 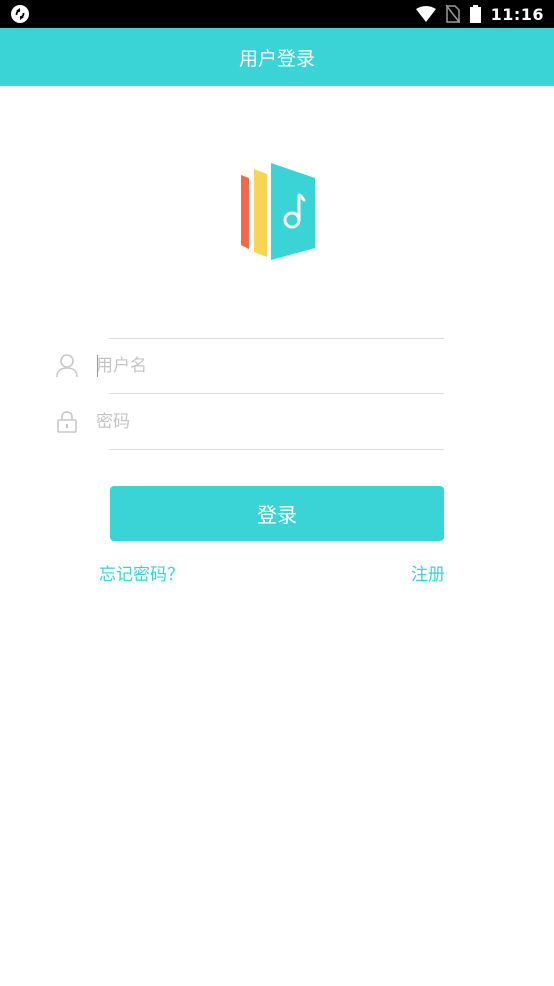 I want to click on app-bar: 用户登录, so click(x=277, y=57).